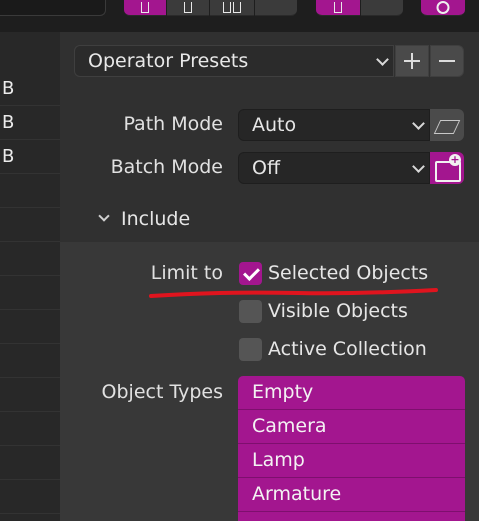 The image size is (479, 521). I want to click on remove-preset-button, so click(447, 61).